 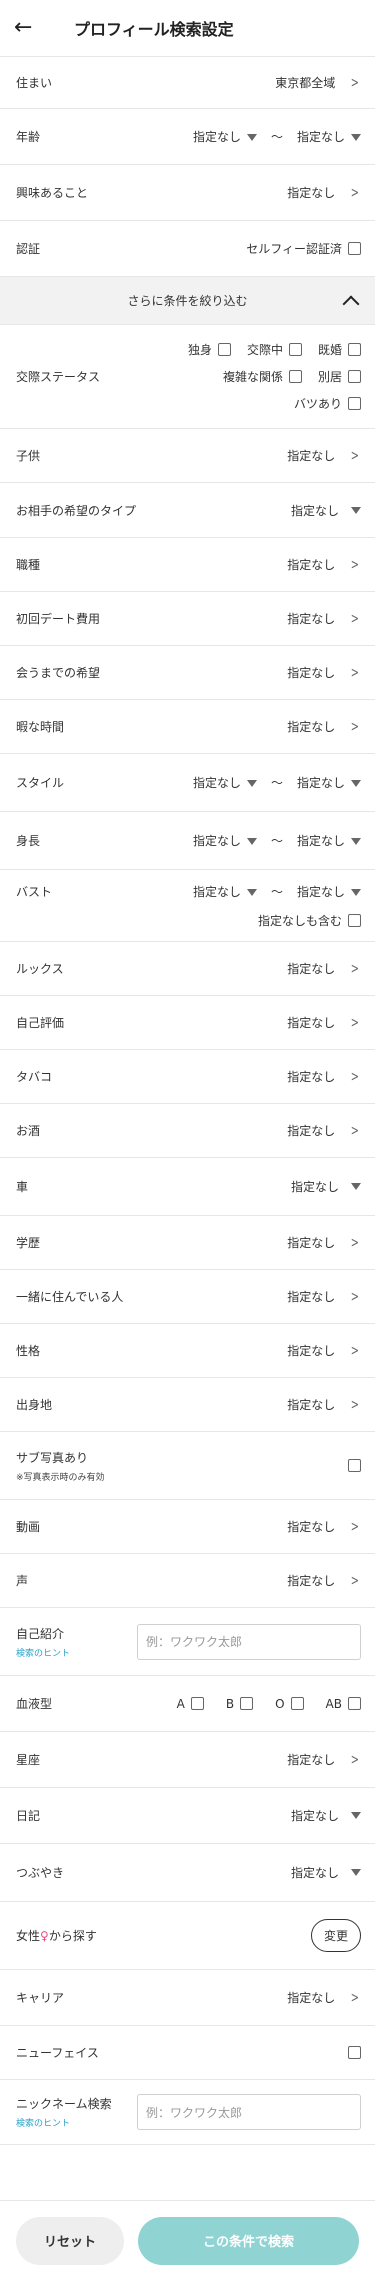 I want to click on row-label: 興味あること, so click(x=52, y=193).